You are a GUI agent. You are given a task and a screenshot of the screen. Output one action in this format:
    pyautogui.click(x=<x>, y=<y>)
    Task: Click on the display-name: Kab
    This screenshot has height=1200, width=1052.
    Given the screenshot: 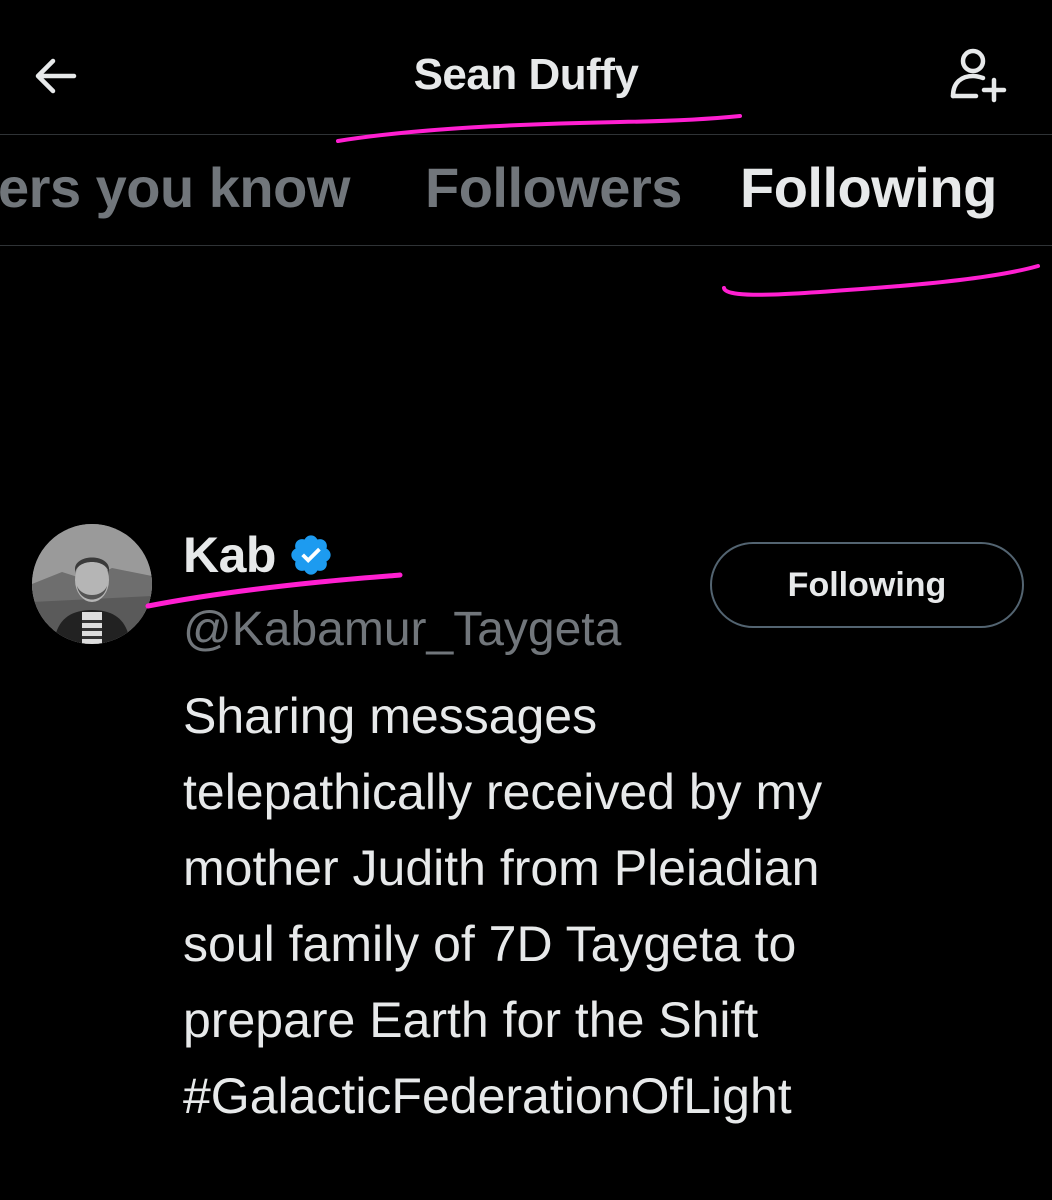 What is the action you would take?
    pyautogui.click(x=229, y=555)
    